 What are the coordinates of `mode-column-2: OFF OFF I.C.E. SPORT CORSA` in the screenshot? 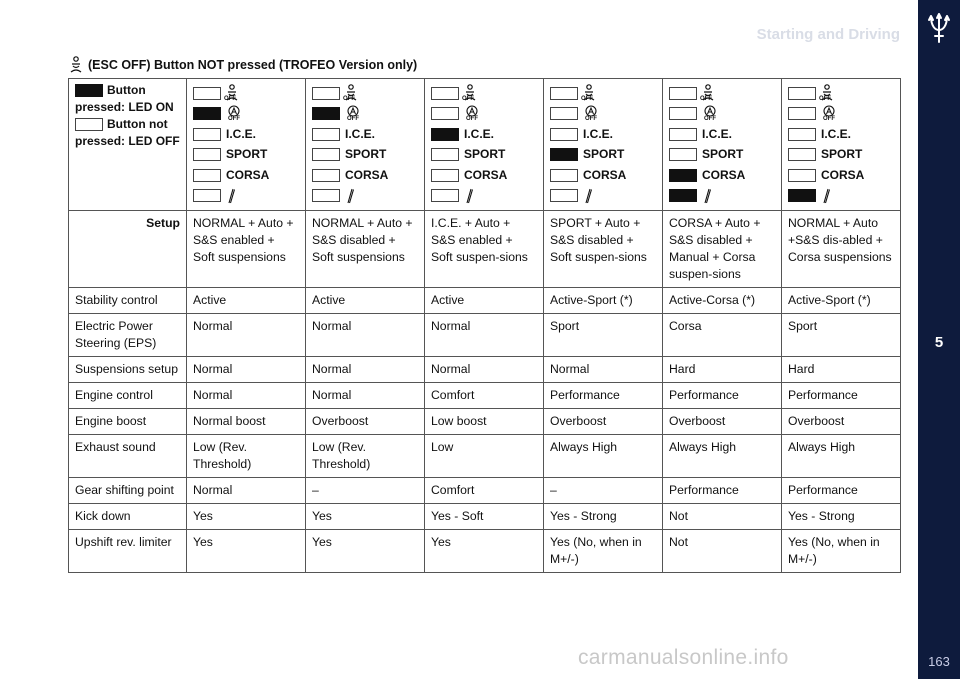 It's located at (365, 144).